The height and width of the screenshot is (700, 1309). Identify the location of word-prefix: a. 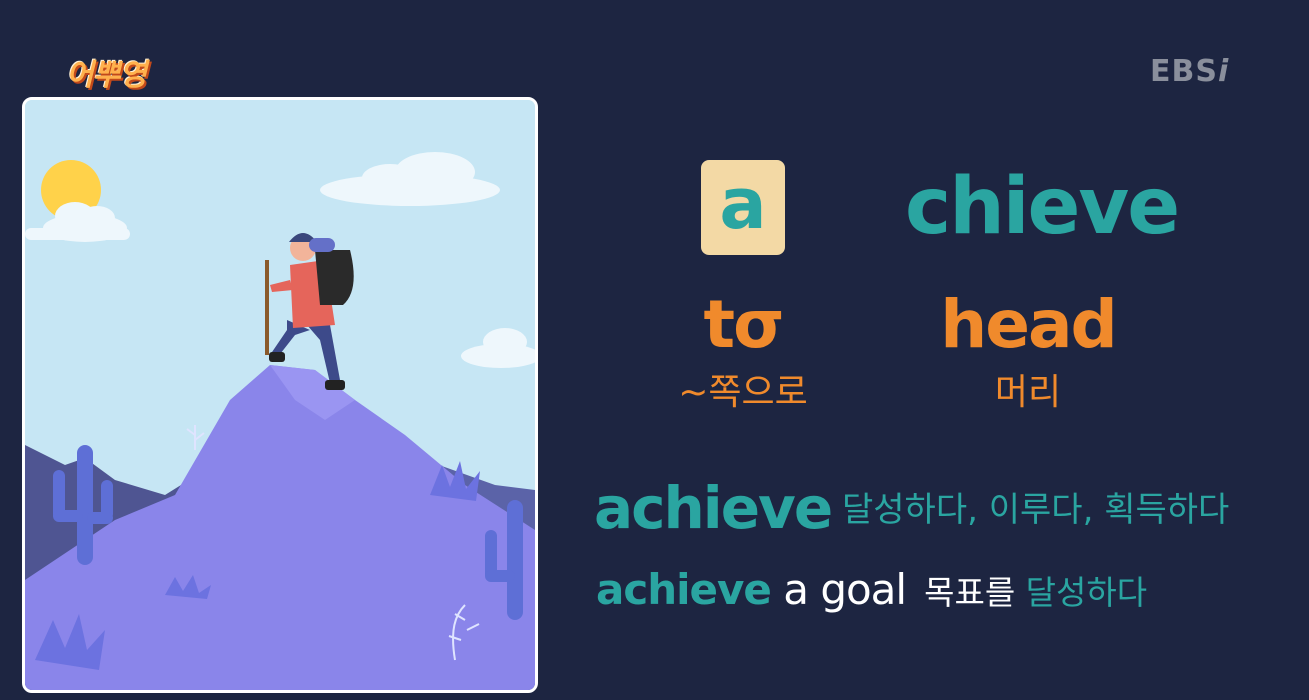
(743, 204).